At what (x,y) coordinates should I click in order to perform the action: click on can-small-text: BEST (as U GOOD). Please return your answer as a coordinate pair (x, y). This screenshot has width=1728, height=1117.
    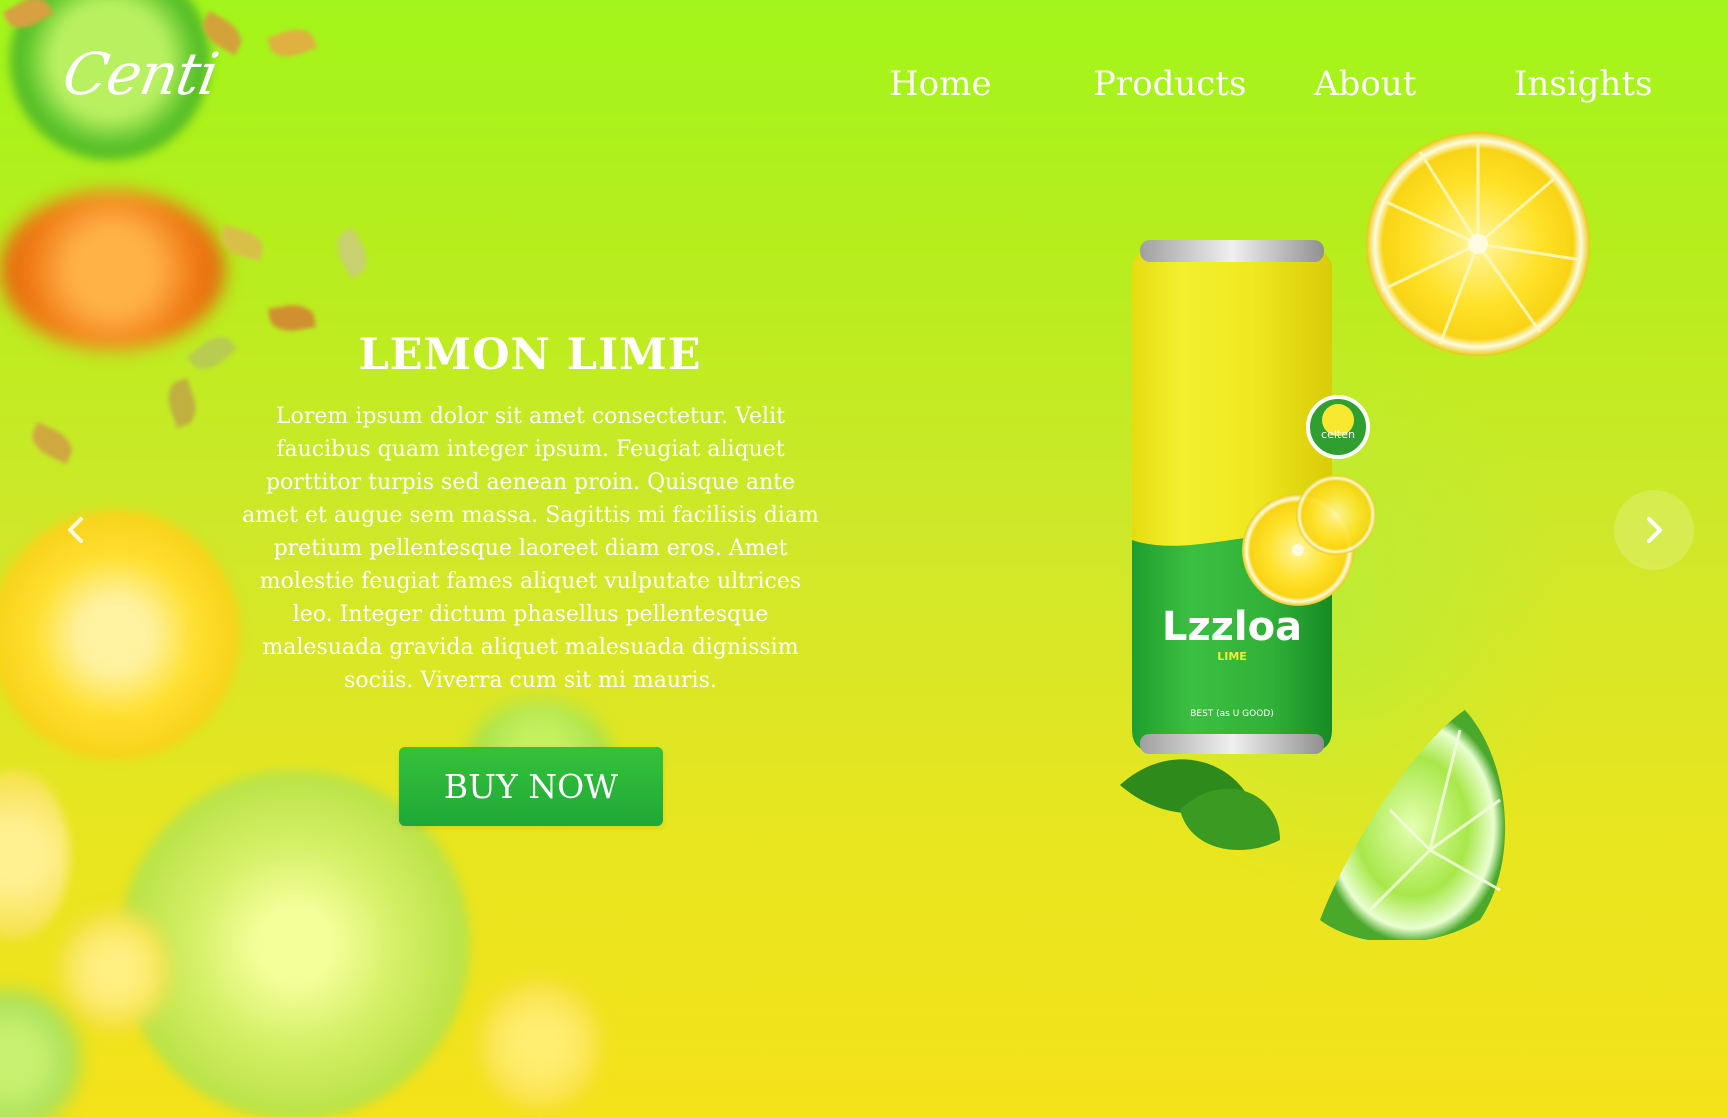
    Looking at the image, I should click on (1232, 714).